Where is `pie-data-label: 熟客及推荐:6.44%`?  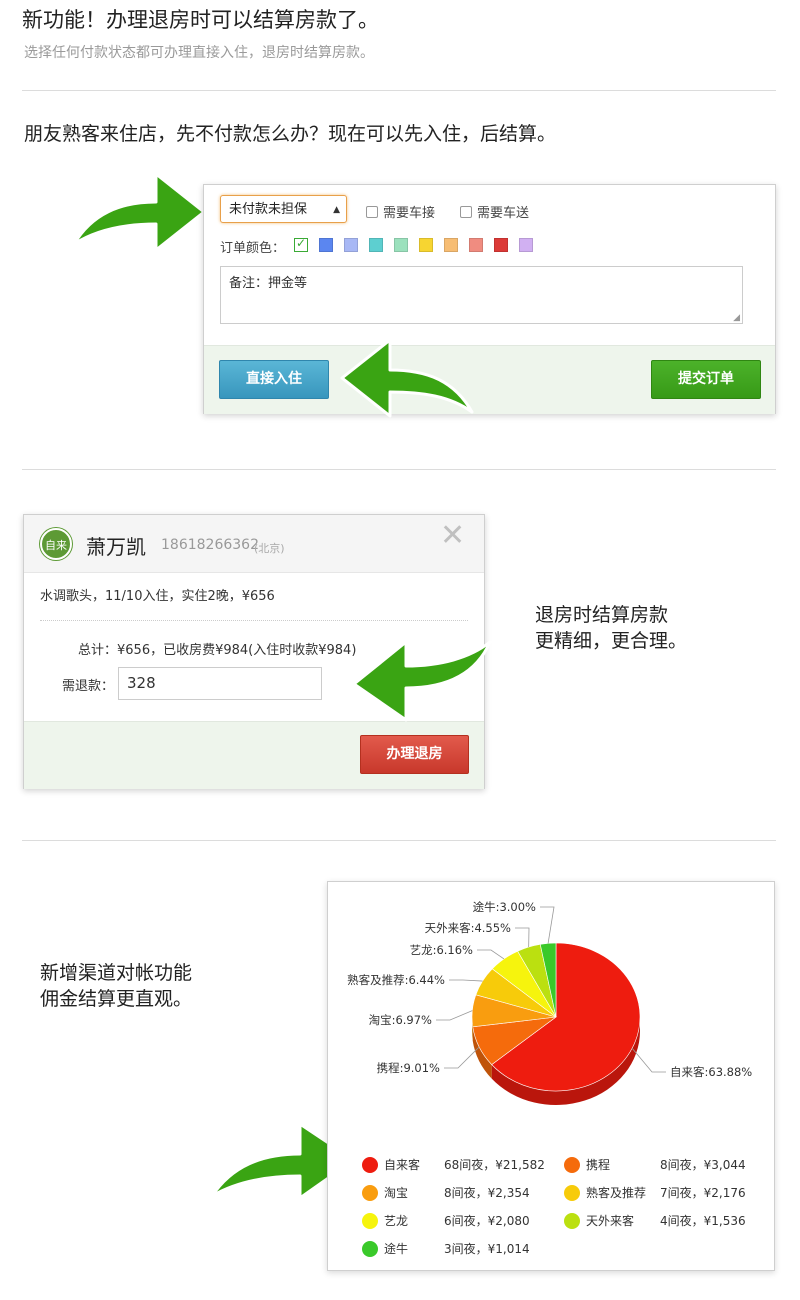
pie-data-label: 熟客及推荐:6.44% is located at coordinates (396, 980).